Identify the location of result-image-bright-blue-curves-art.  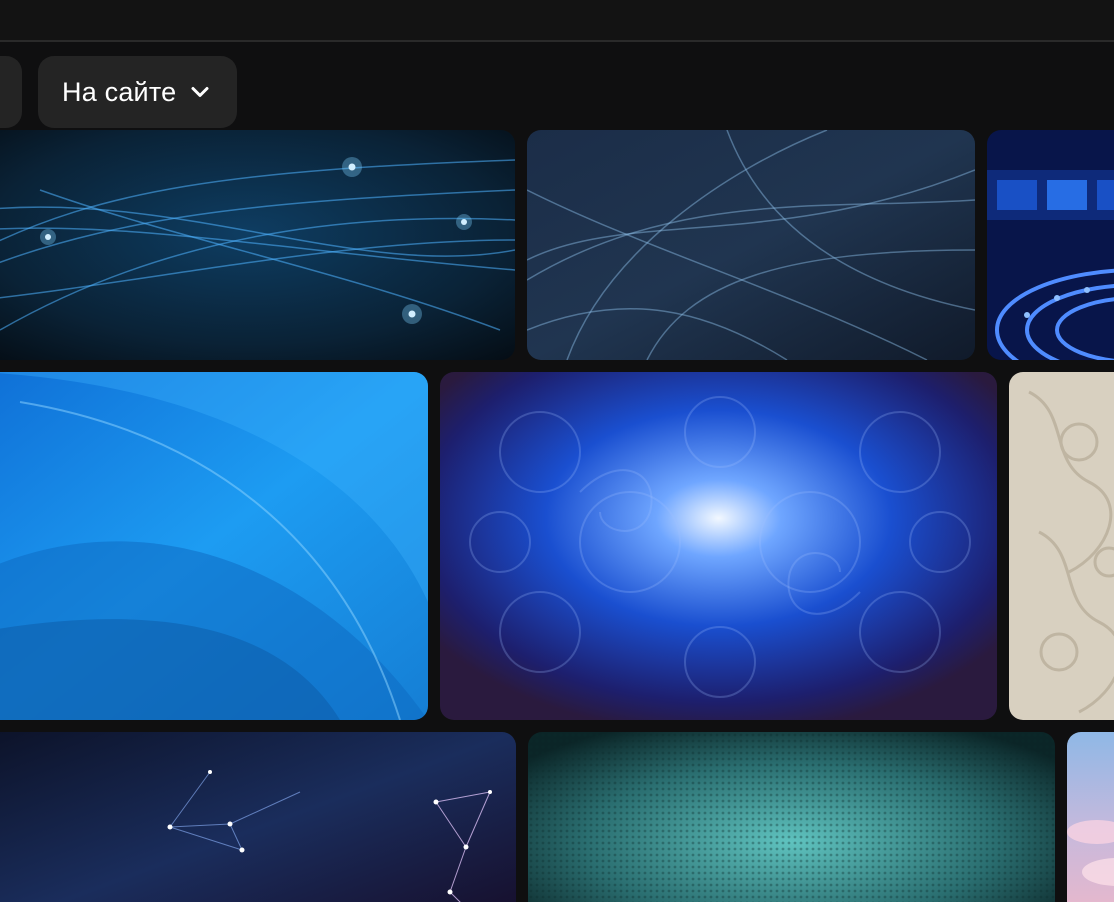
(214, 546).